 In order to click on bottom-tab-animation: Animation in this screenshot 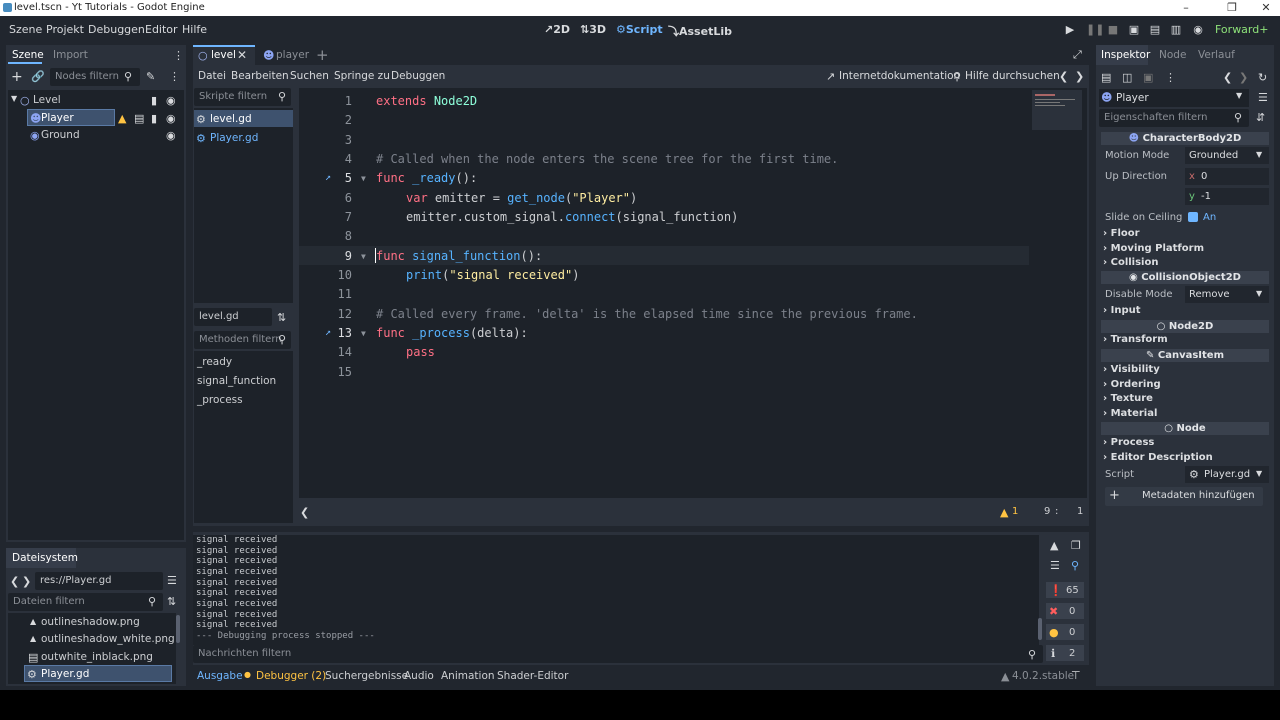, I will do `click(468, 676)`.